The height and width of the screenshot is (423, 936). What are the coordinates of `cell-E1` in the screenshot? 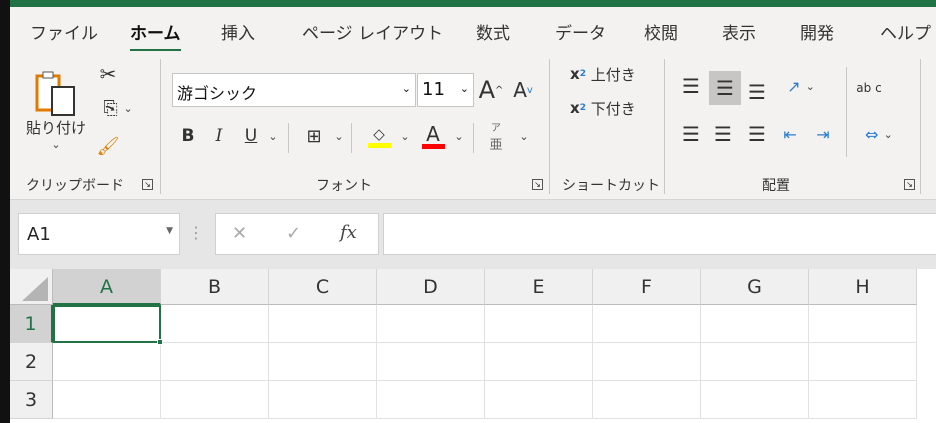 It's located at (539, 324).